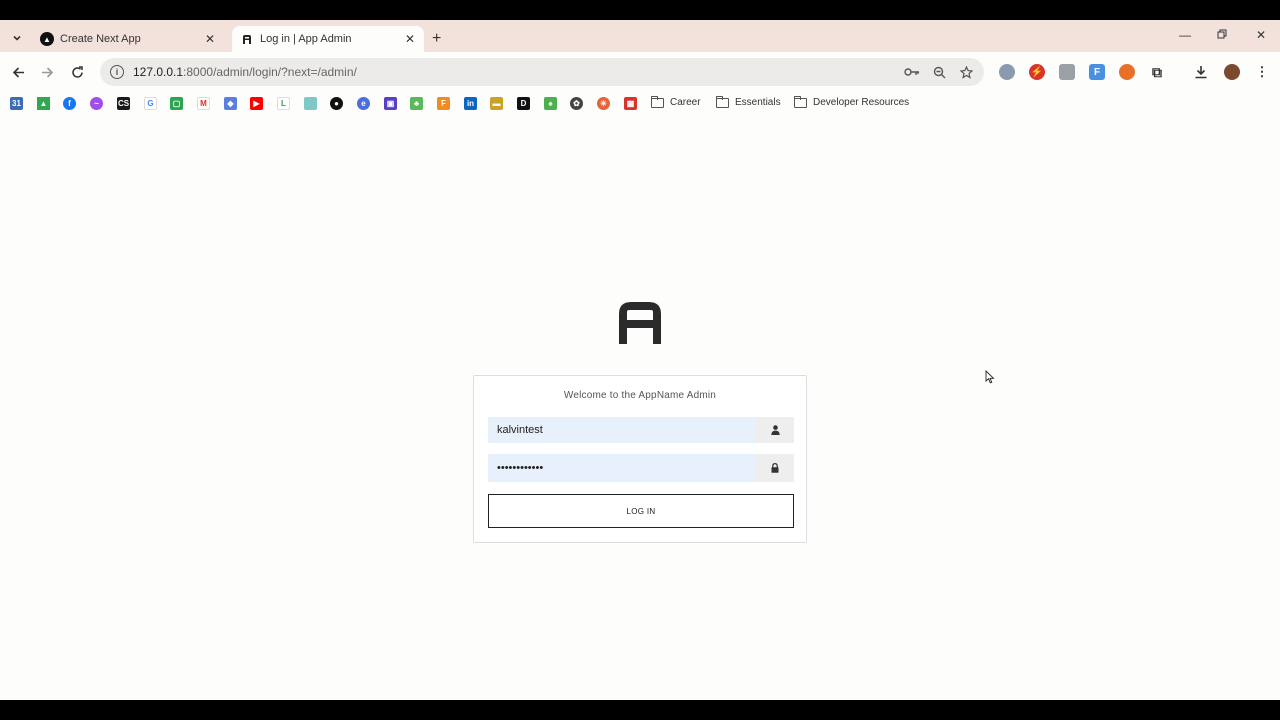 This screenshot has width=1280, height=720. Describe the element at coordinates (123, 103) in the screenshot. I see `bookmark-cs-icon: CS` at that location.